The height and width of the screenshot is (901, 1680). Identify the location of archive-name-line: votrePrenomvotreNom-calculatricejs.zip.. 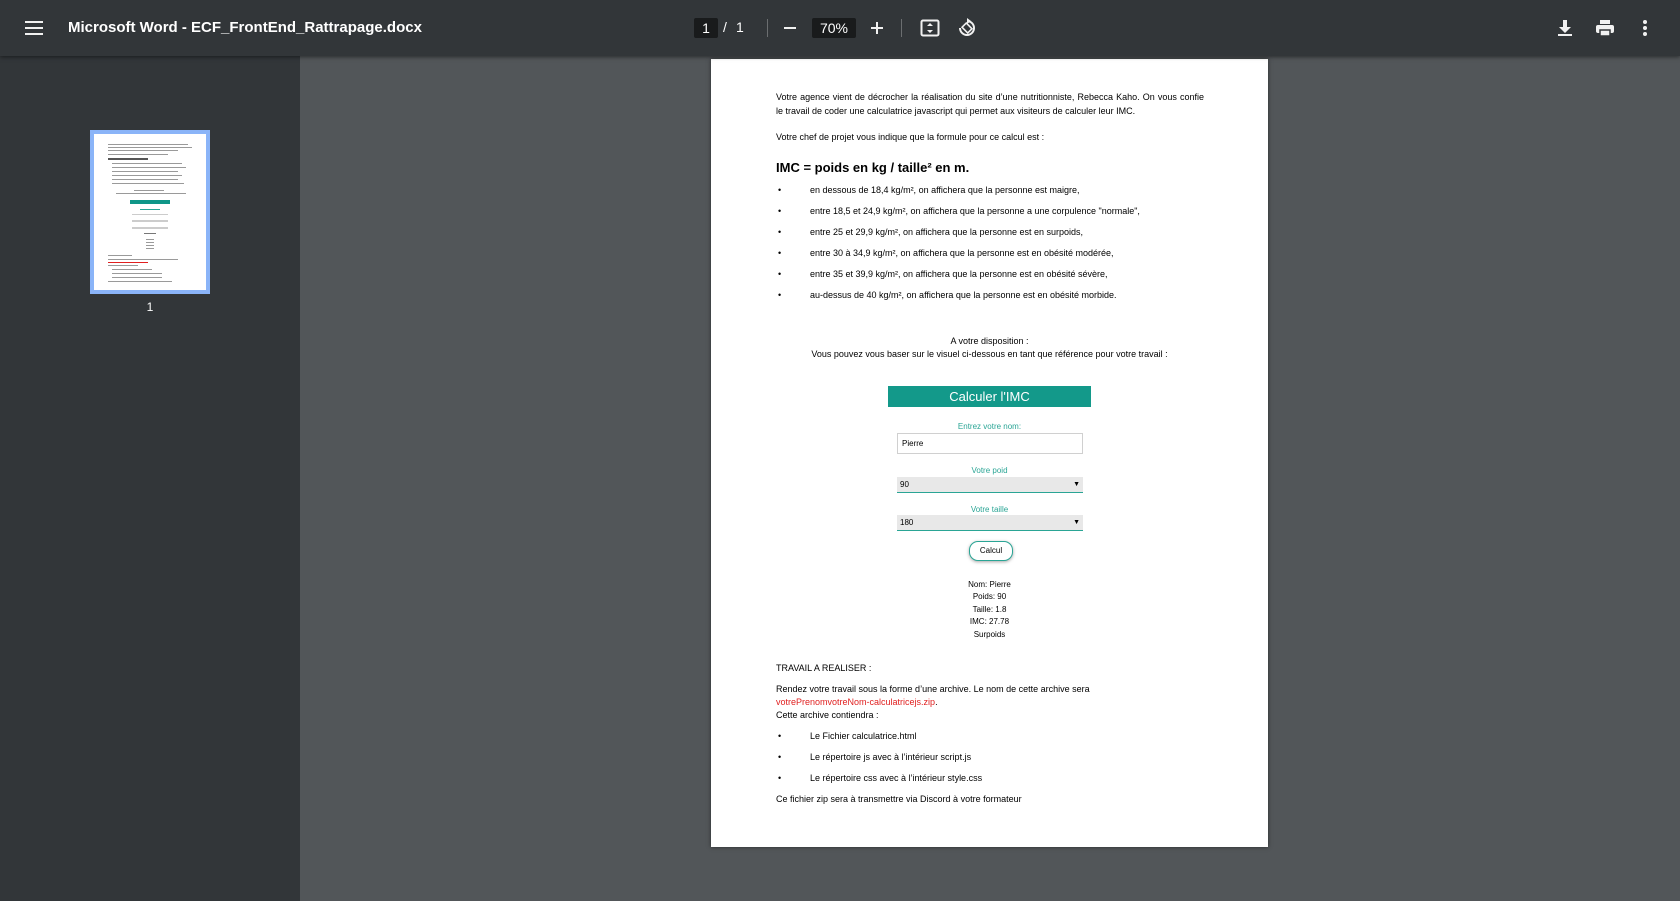
(857, 702).